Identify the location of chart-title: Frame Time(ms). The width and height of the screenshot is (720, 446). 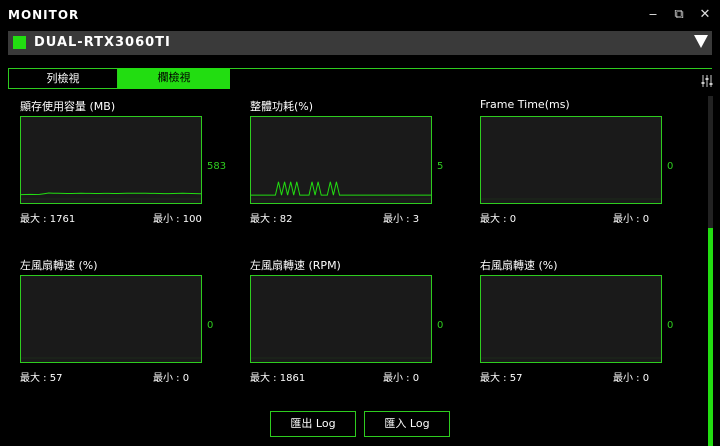
(525, 104).